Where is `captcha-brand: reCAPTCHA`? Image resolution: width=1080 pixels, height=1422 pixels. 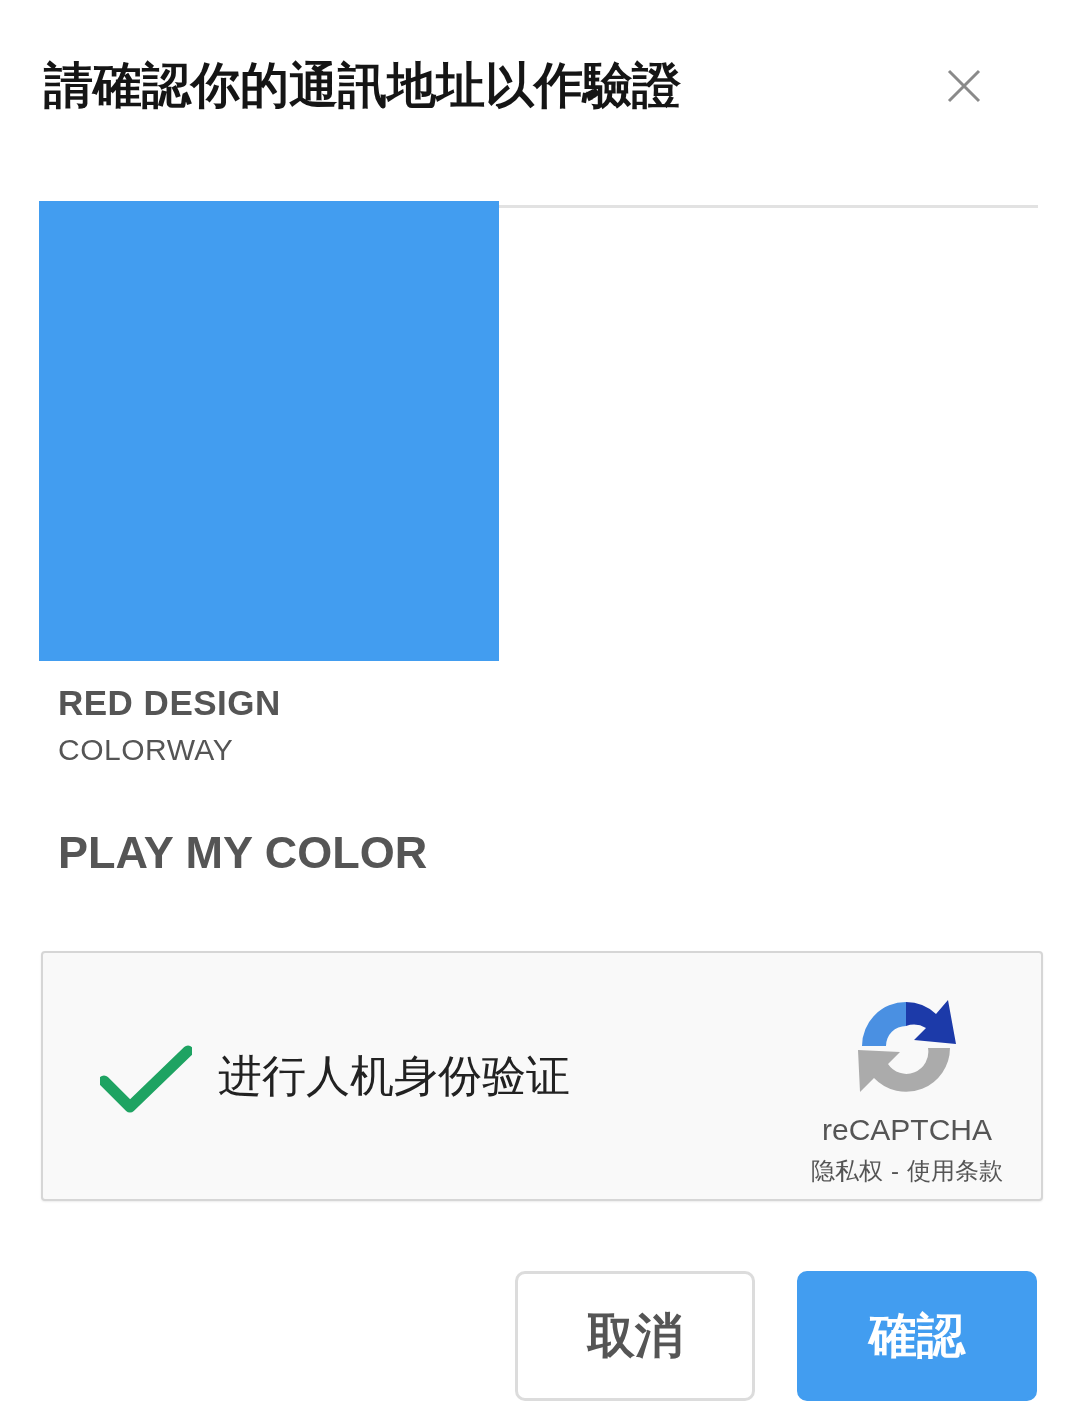
captcha-brand: reCAPTCHA is located at coordinates (907, 1130).